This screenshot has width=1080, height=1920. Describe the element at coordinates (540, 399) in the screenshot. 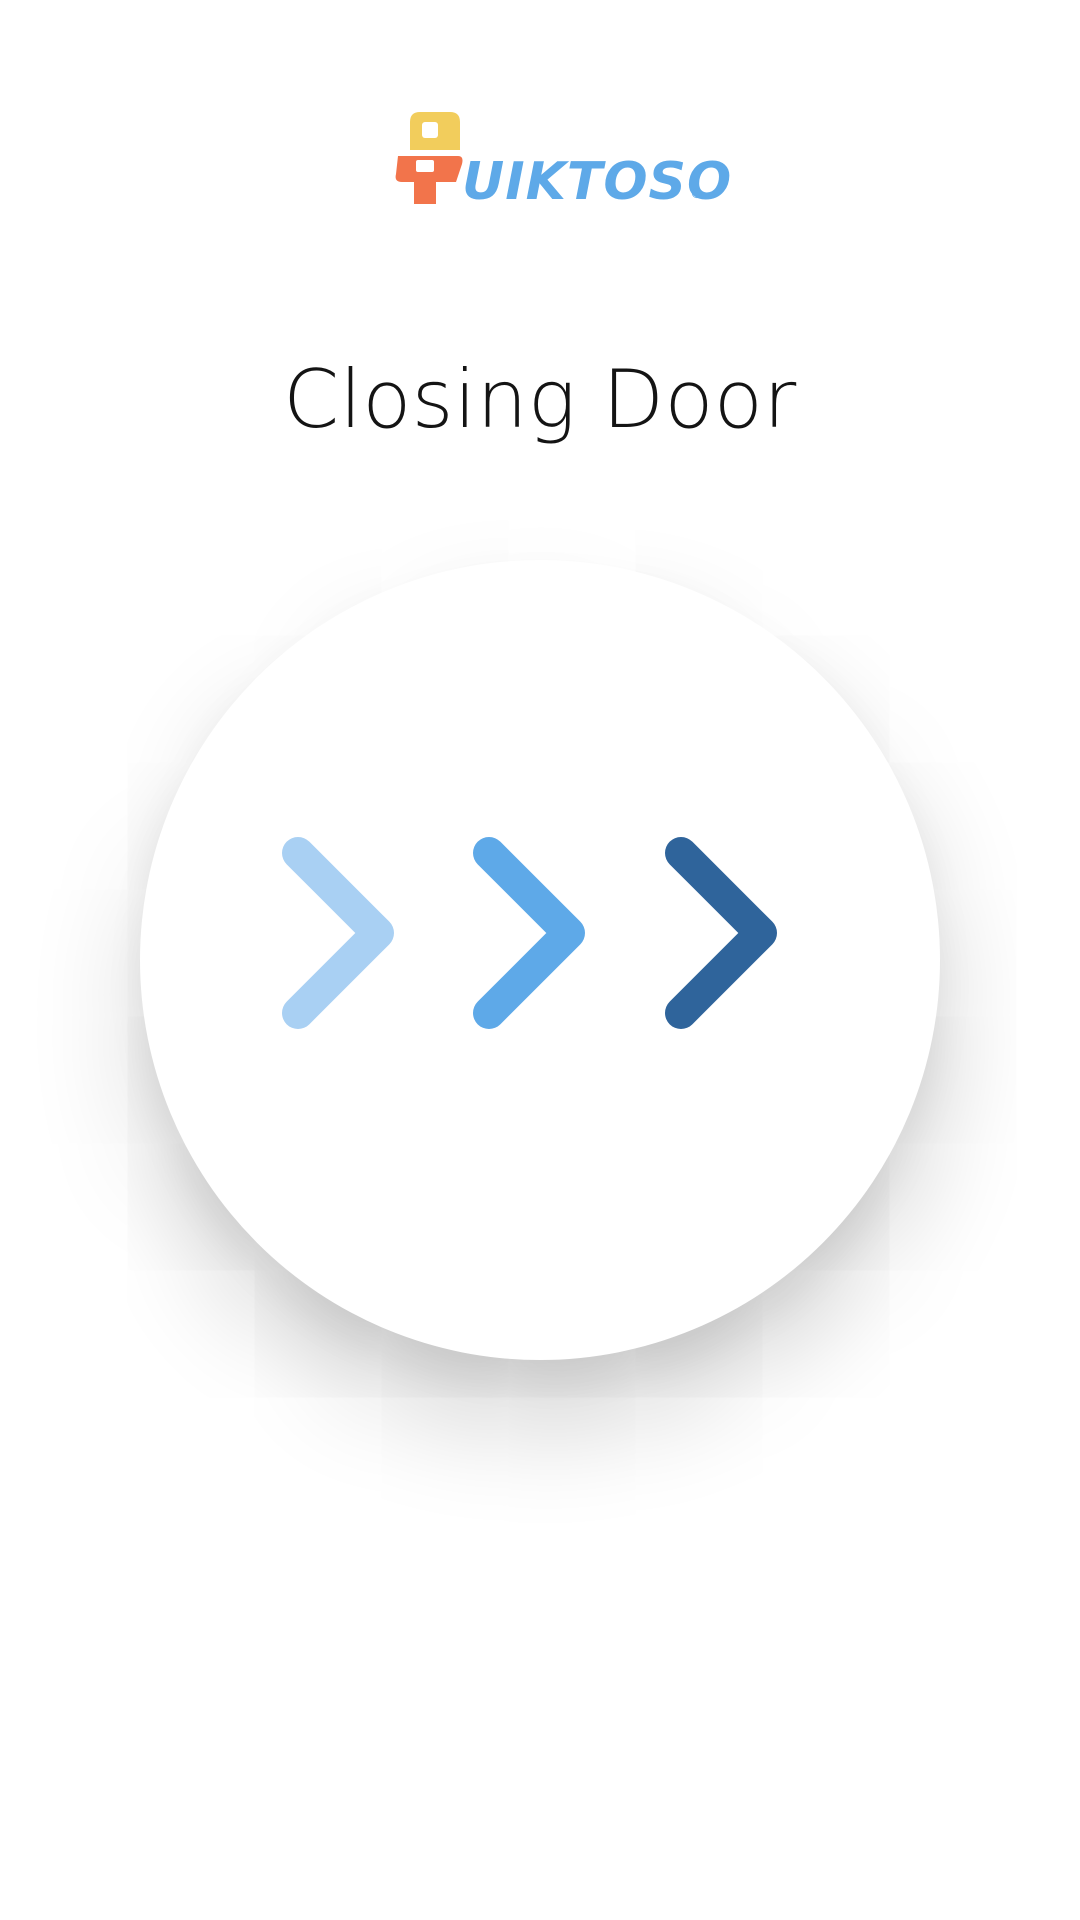

I see `page-title: Closing Door` at that location.